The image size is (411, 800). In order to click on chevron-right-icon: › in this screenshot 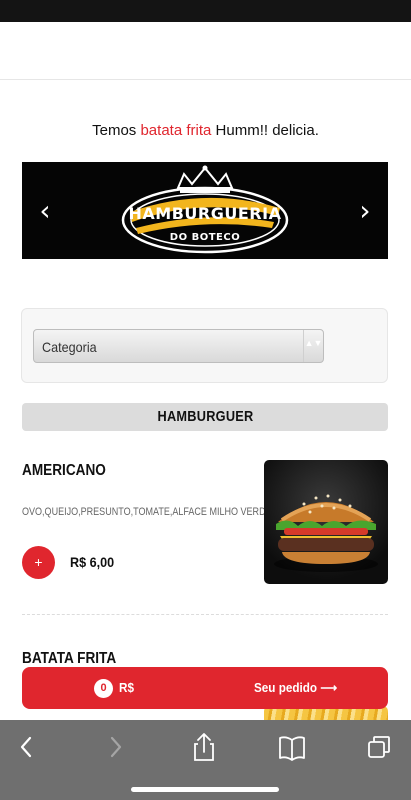, I will do `click(365, 211)`.